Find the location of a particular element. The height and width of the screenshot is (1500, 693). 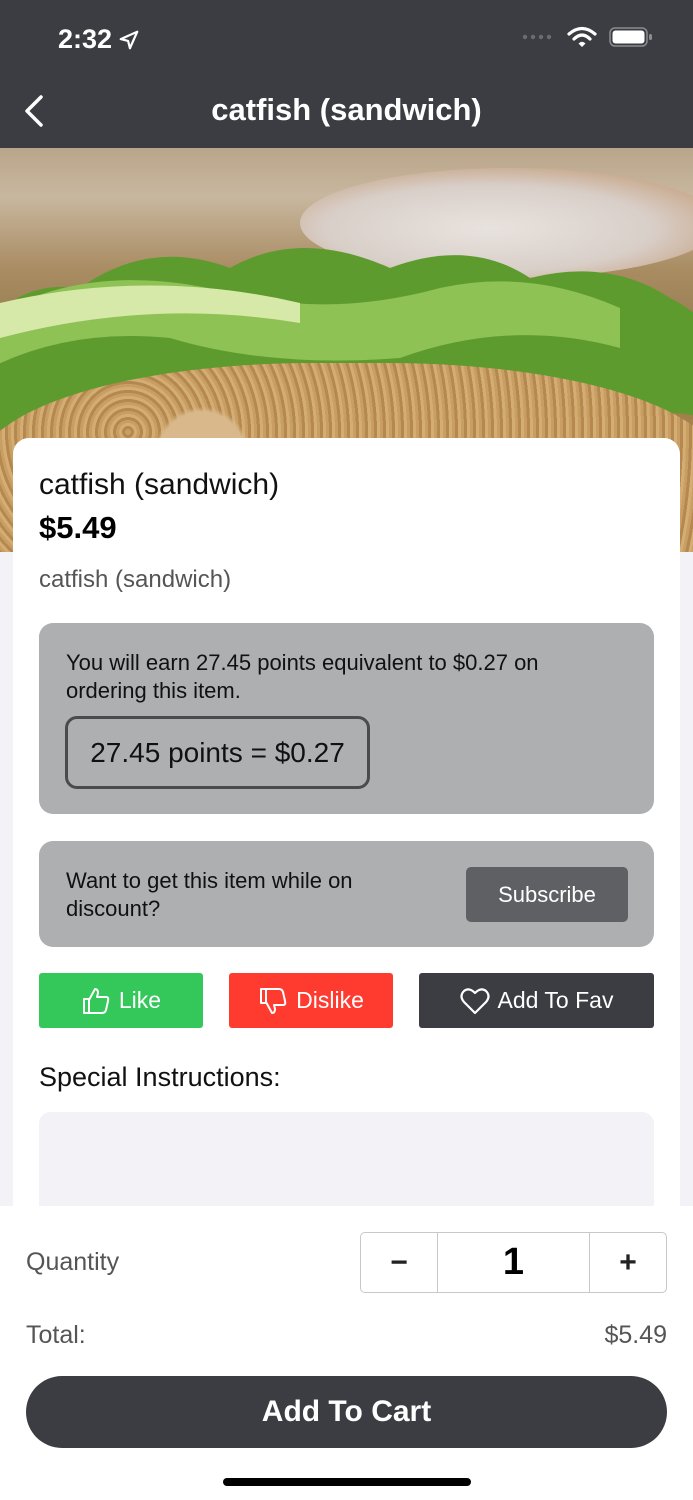

page-title: catfish (sandwich) is located at coordinates (346, 109).